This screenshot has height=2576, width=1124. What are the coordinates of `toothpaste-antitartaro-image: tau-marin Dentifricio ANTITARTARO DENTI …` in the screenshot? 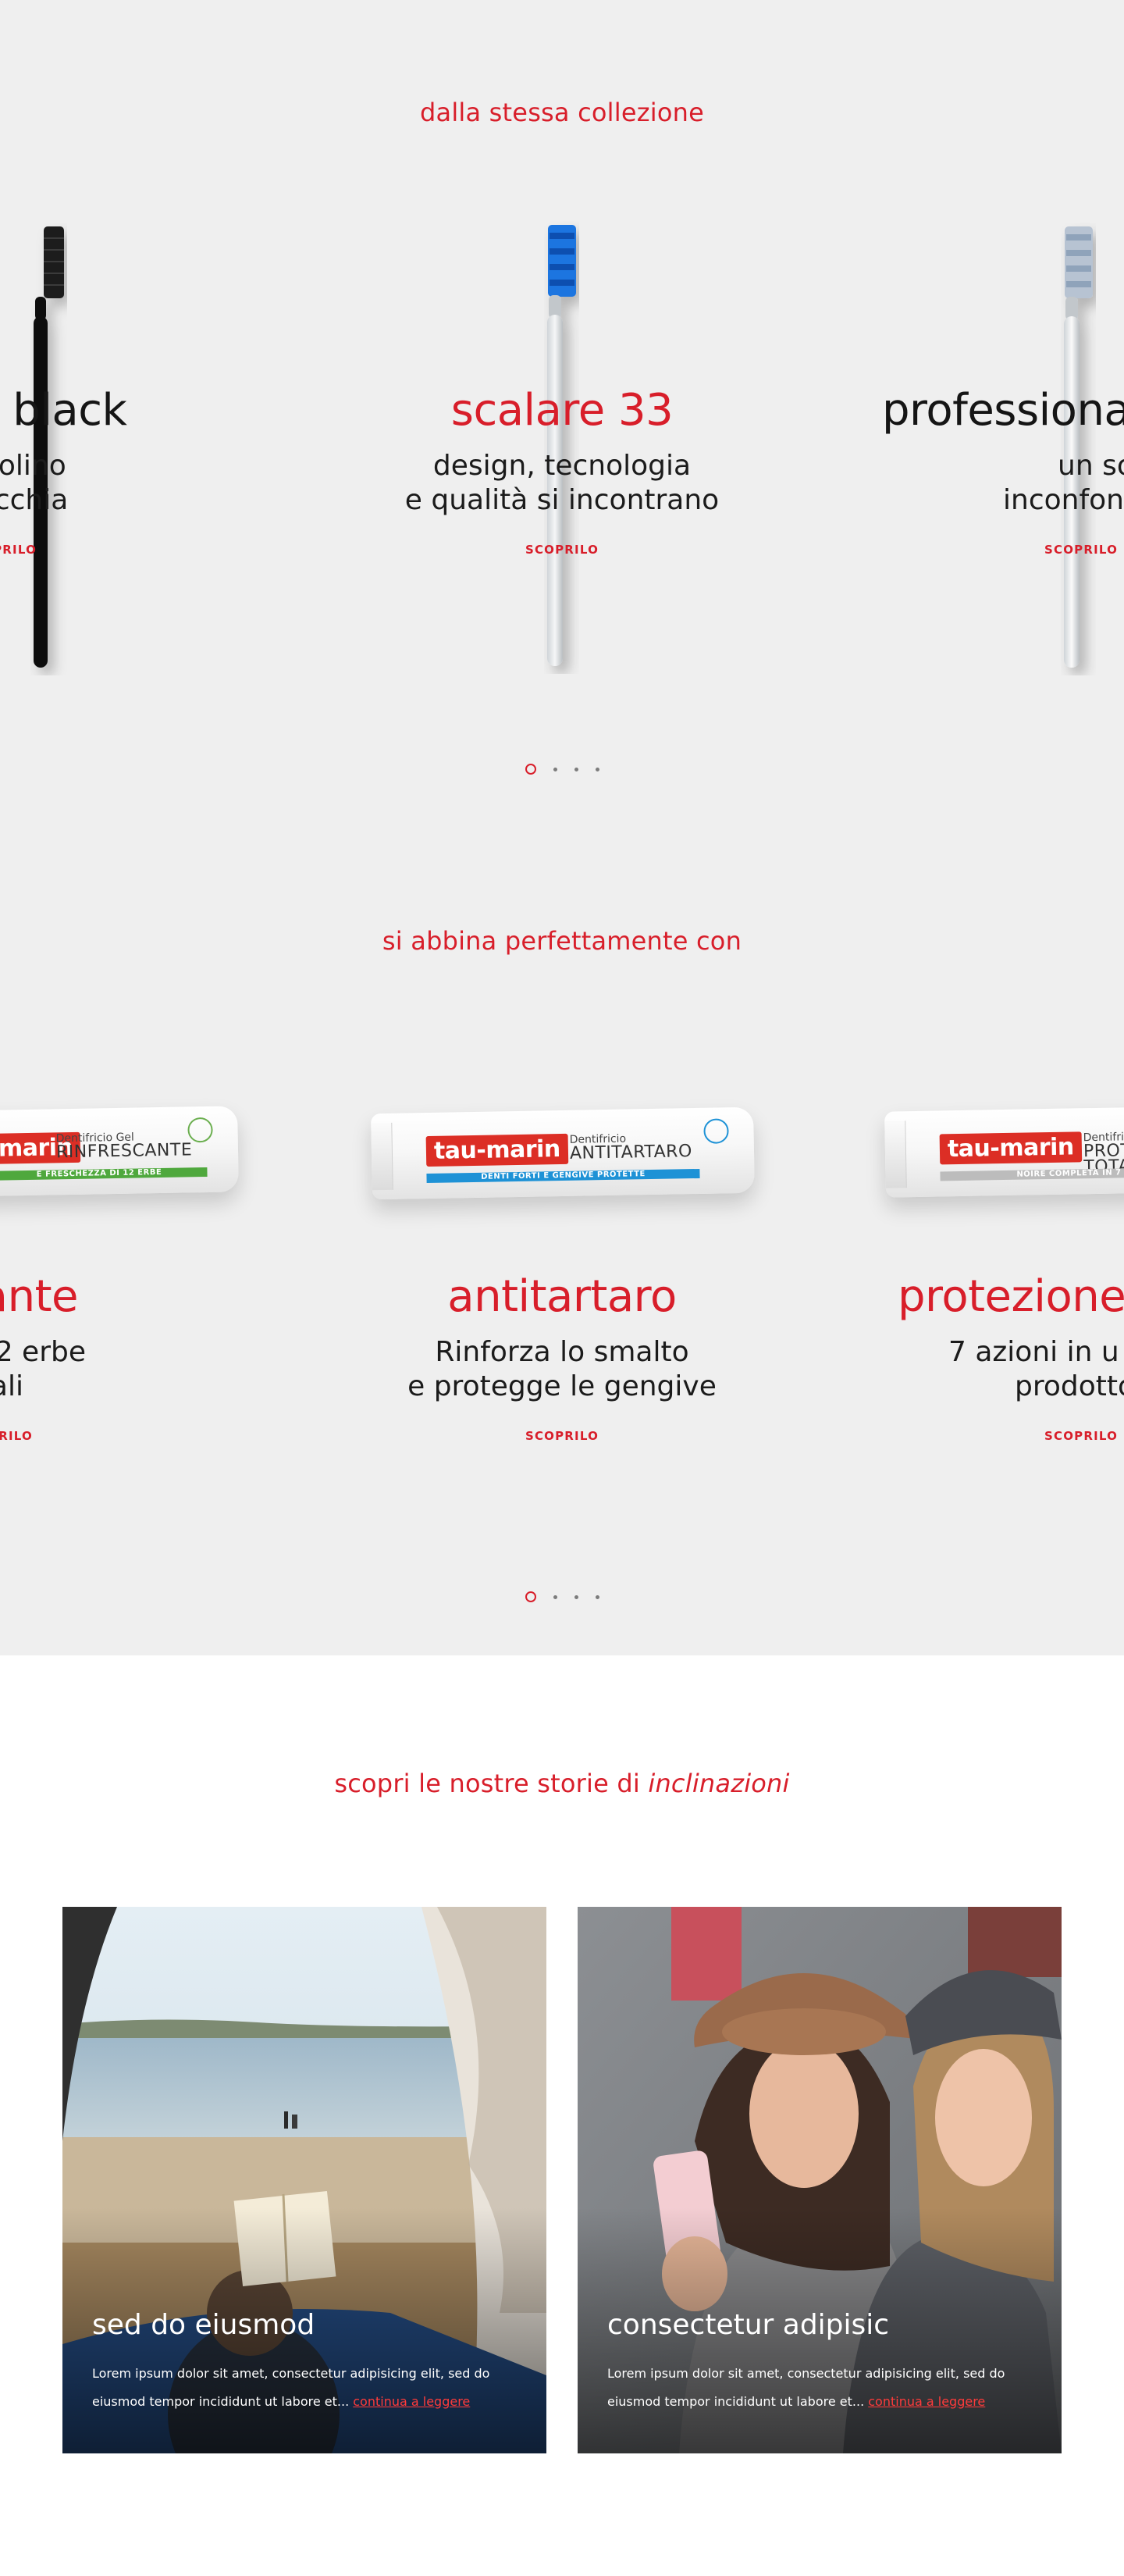 It's located at (563, 1153).